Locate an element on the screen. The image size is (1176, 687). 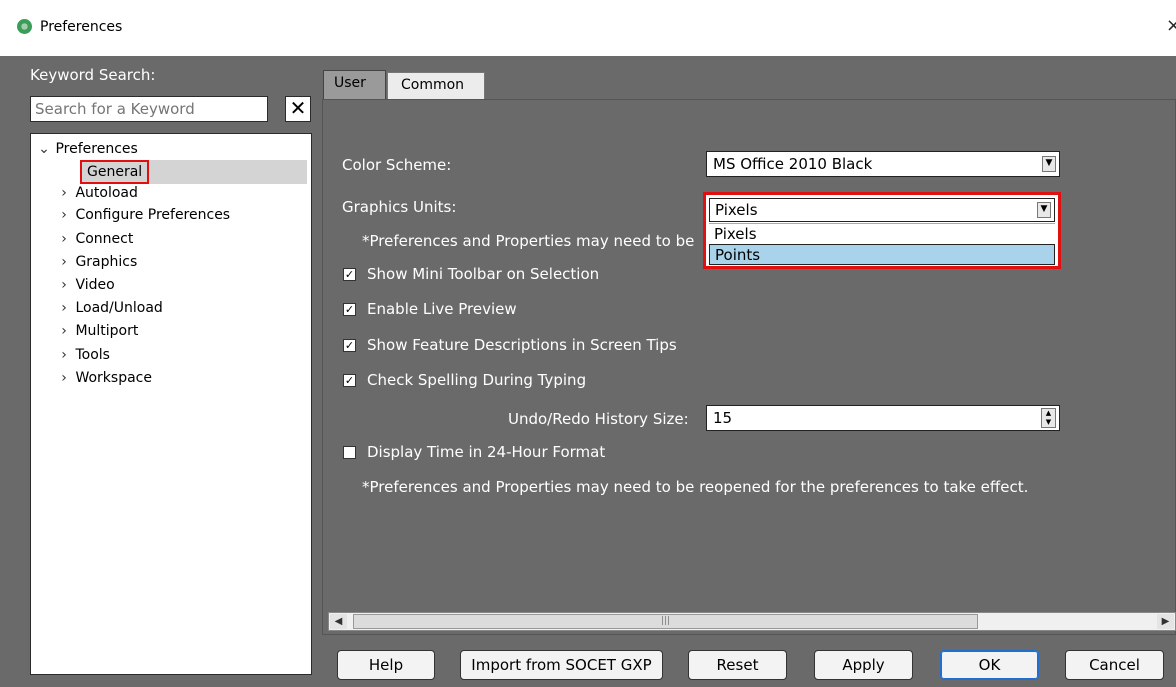
scroll-left-icon: ◀ is located at coordinates (338, 621).